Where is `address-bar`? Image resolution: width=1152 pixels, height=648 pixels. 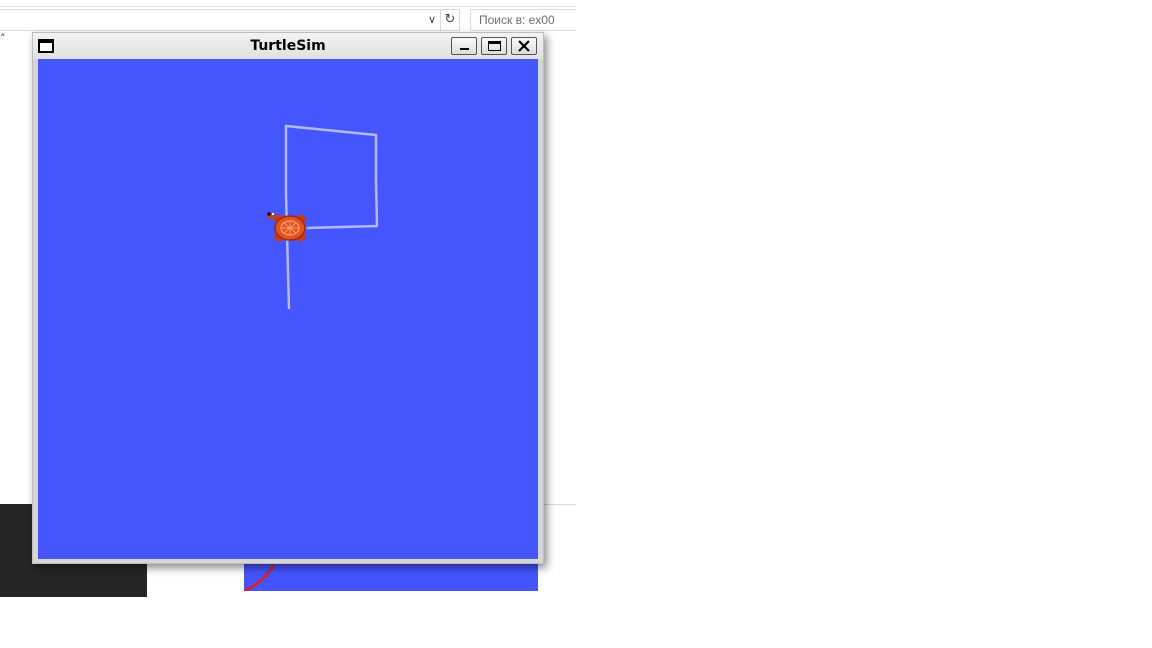 address-bar is located at coordinates (220, 20).